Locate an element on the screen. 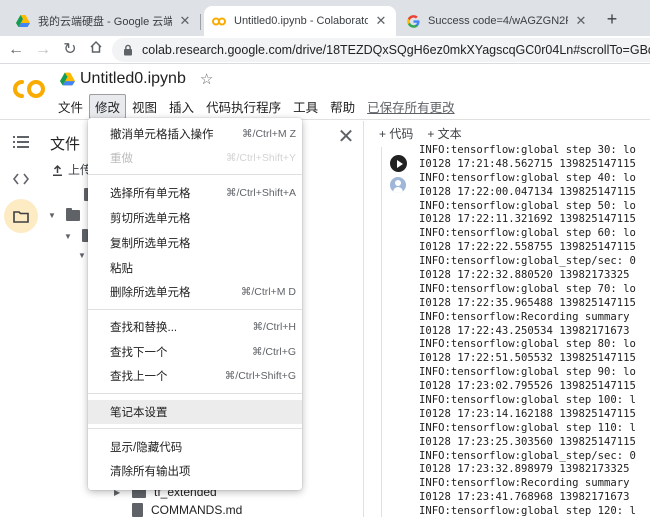 This screenshot has height=517, width=650. files-folder-icon is located at coordinates (21, 216).